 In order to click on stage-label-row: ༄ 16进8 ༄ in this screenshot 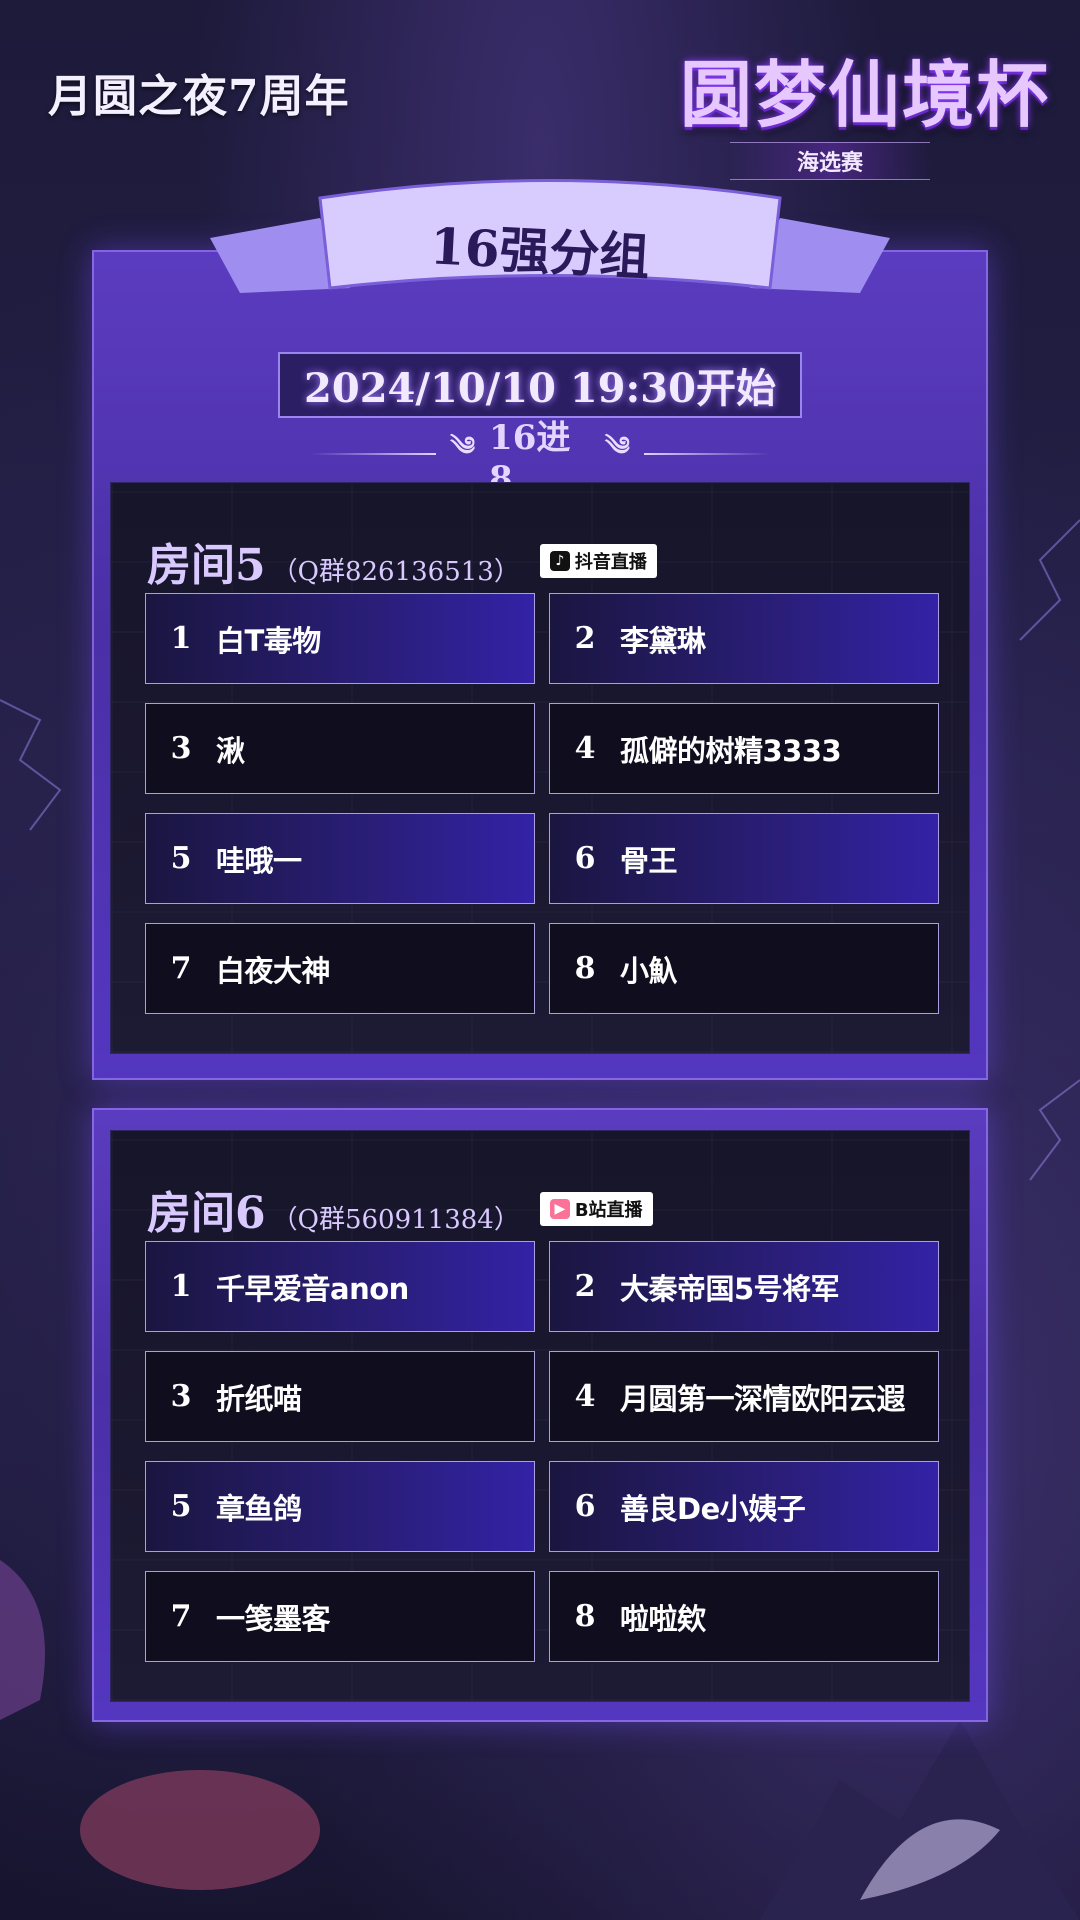, I will do `click(540, 458)`.